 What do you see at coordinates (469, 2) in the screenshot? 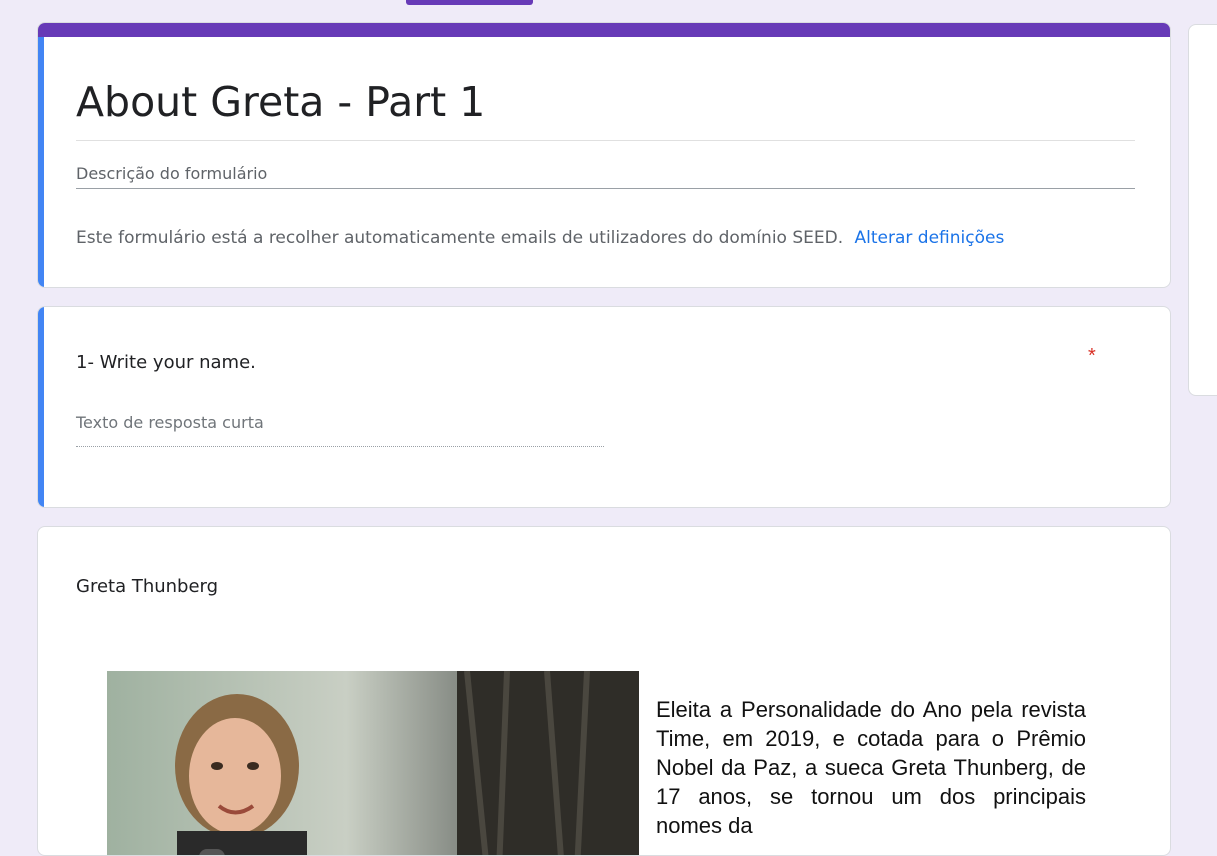
I see `active-tab-indicator` at bounding box center [469, 2].